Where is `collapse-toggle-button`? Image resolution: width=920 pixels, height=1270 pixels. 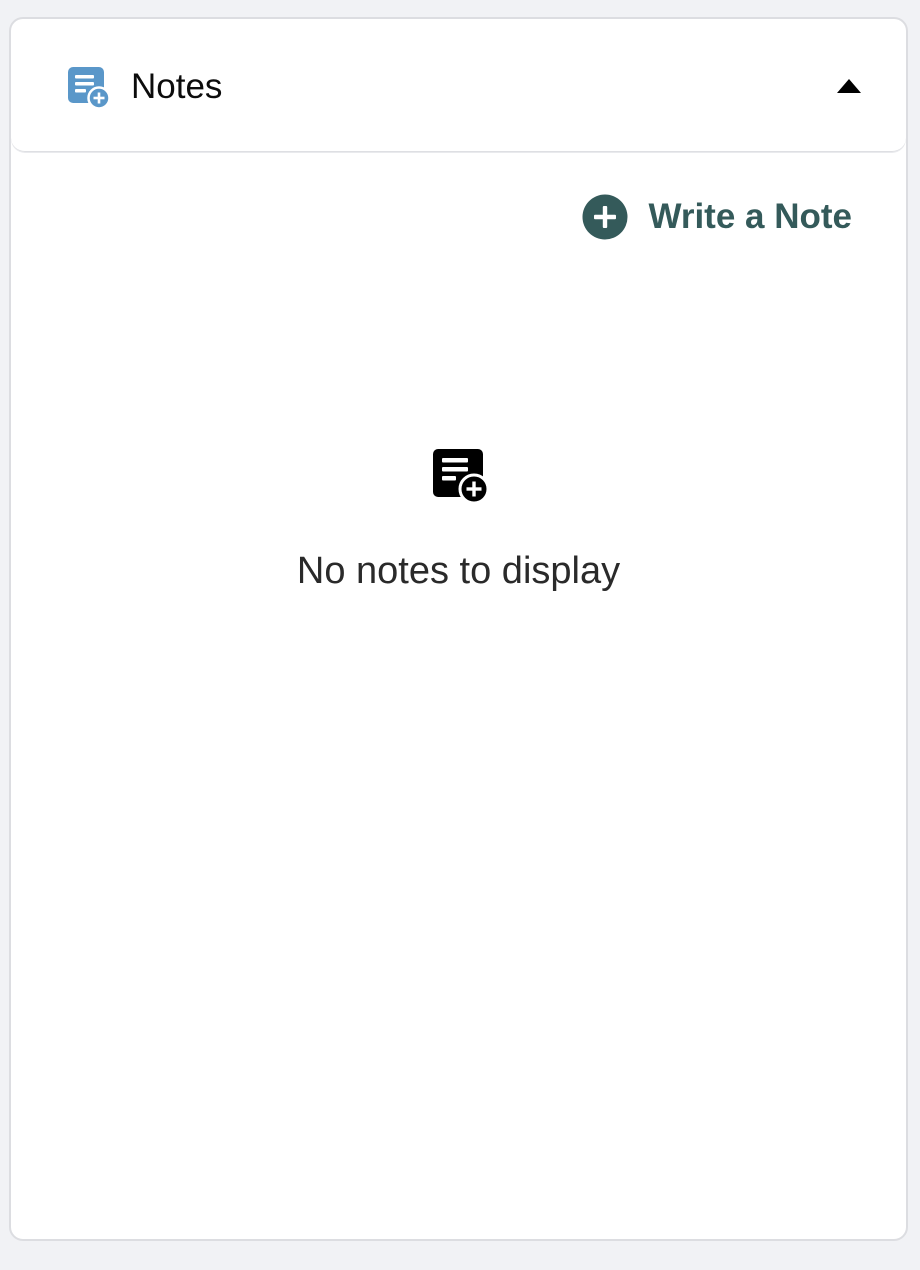 collapse-toggle-button is located at coordinates (849, 86).